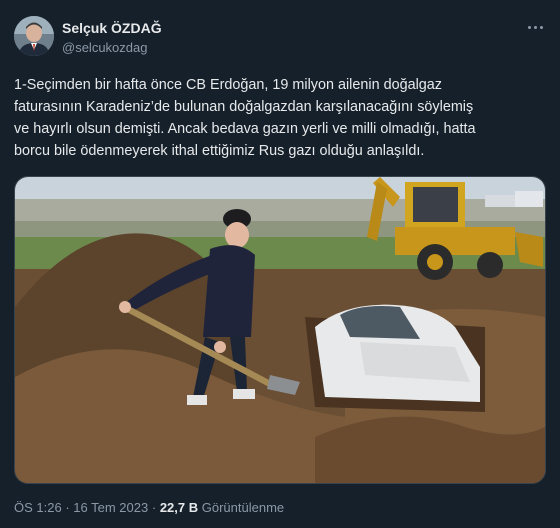 The height and width of the screenshot is (528, 560). I want to click on tweet-date: 16 Tem 2023, so click(110, 507).